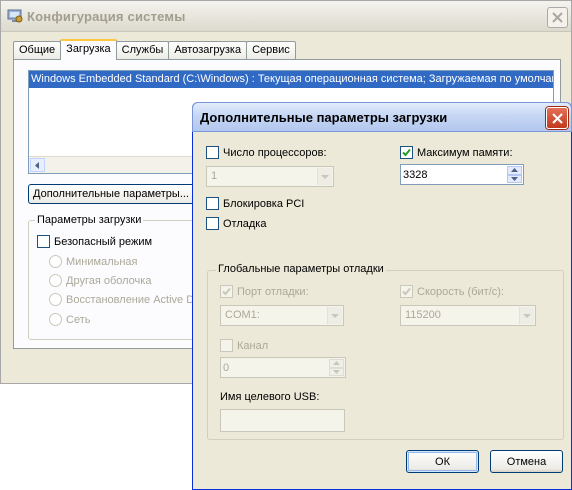 The width and height of the screenshot is (572, 490). What do you see at coordinates (214, 176) in the screenshot?
I see `num-processors-value: 1` at bounding box center [214, 176].